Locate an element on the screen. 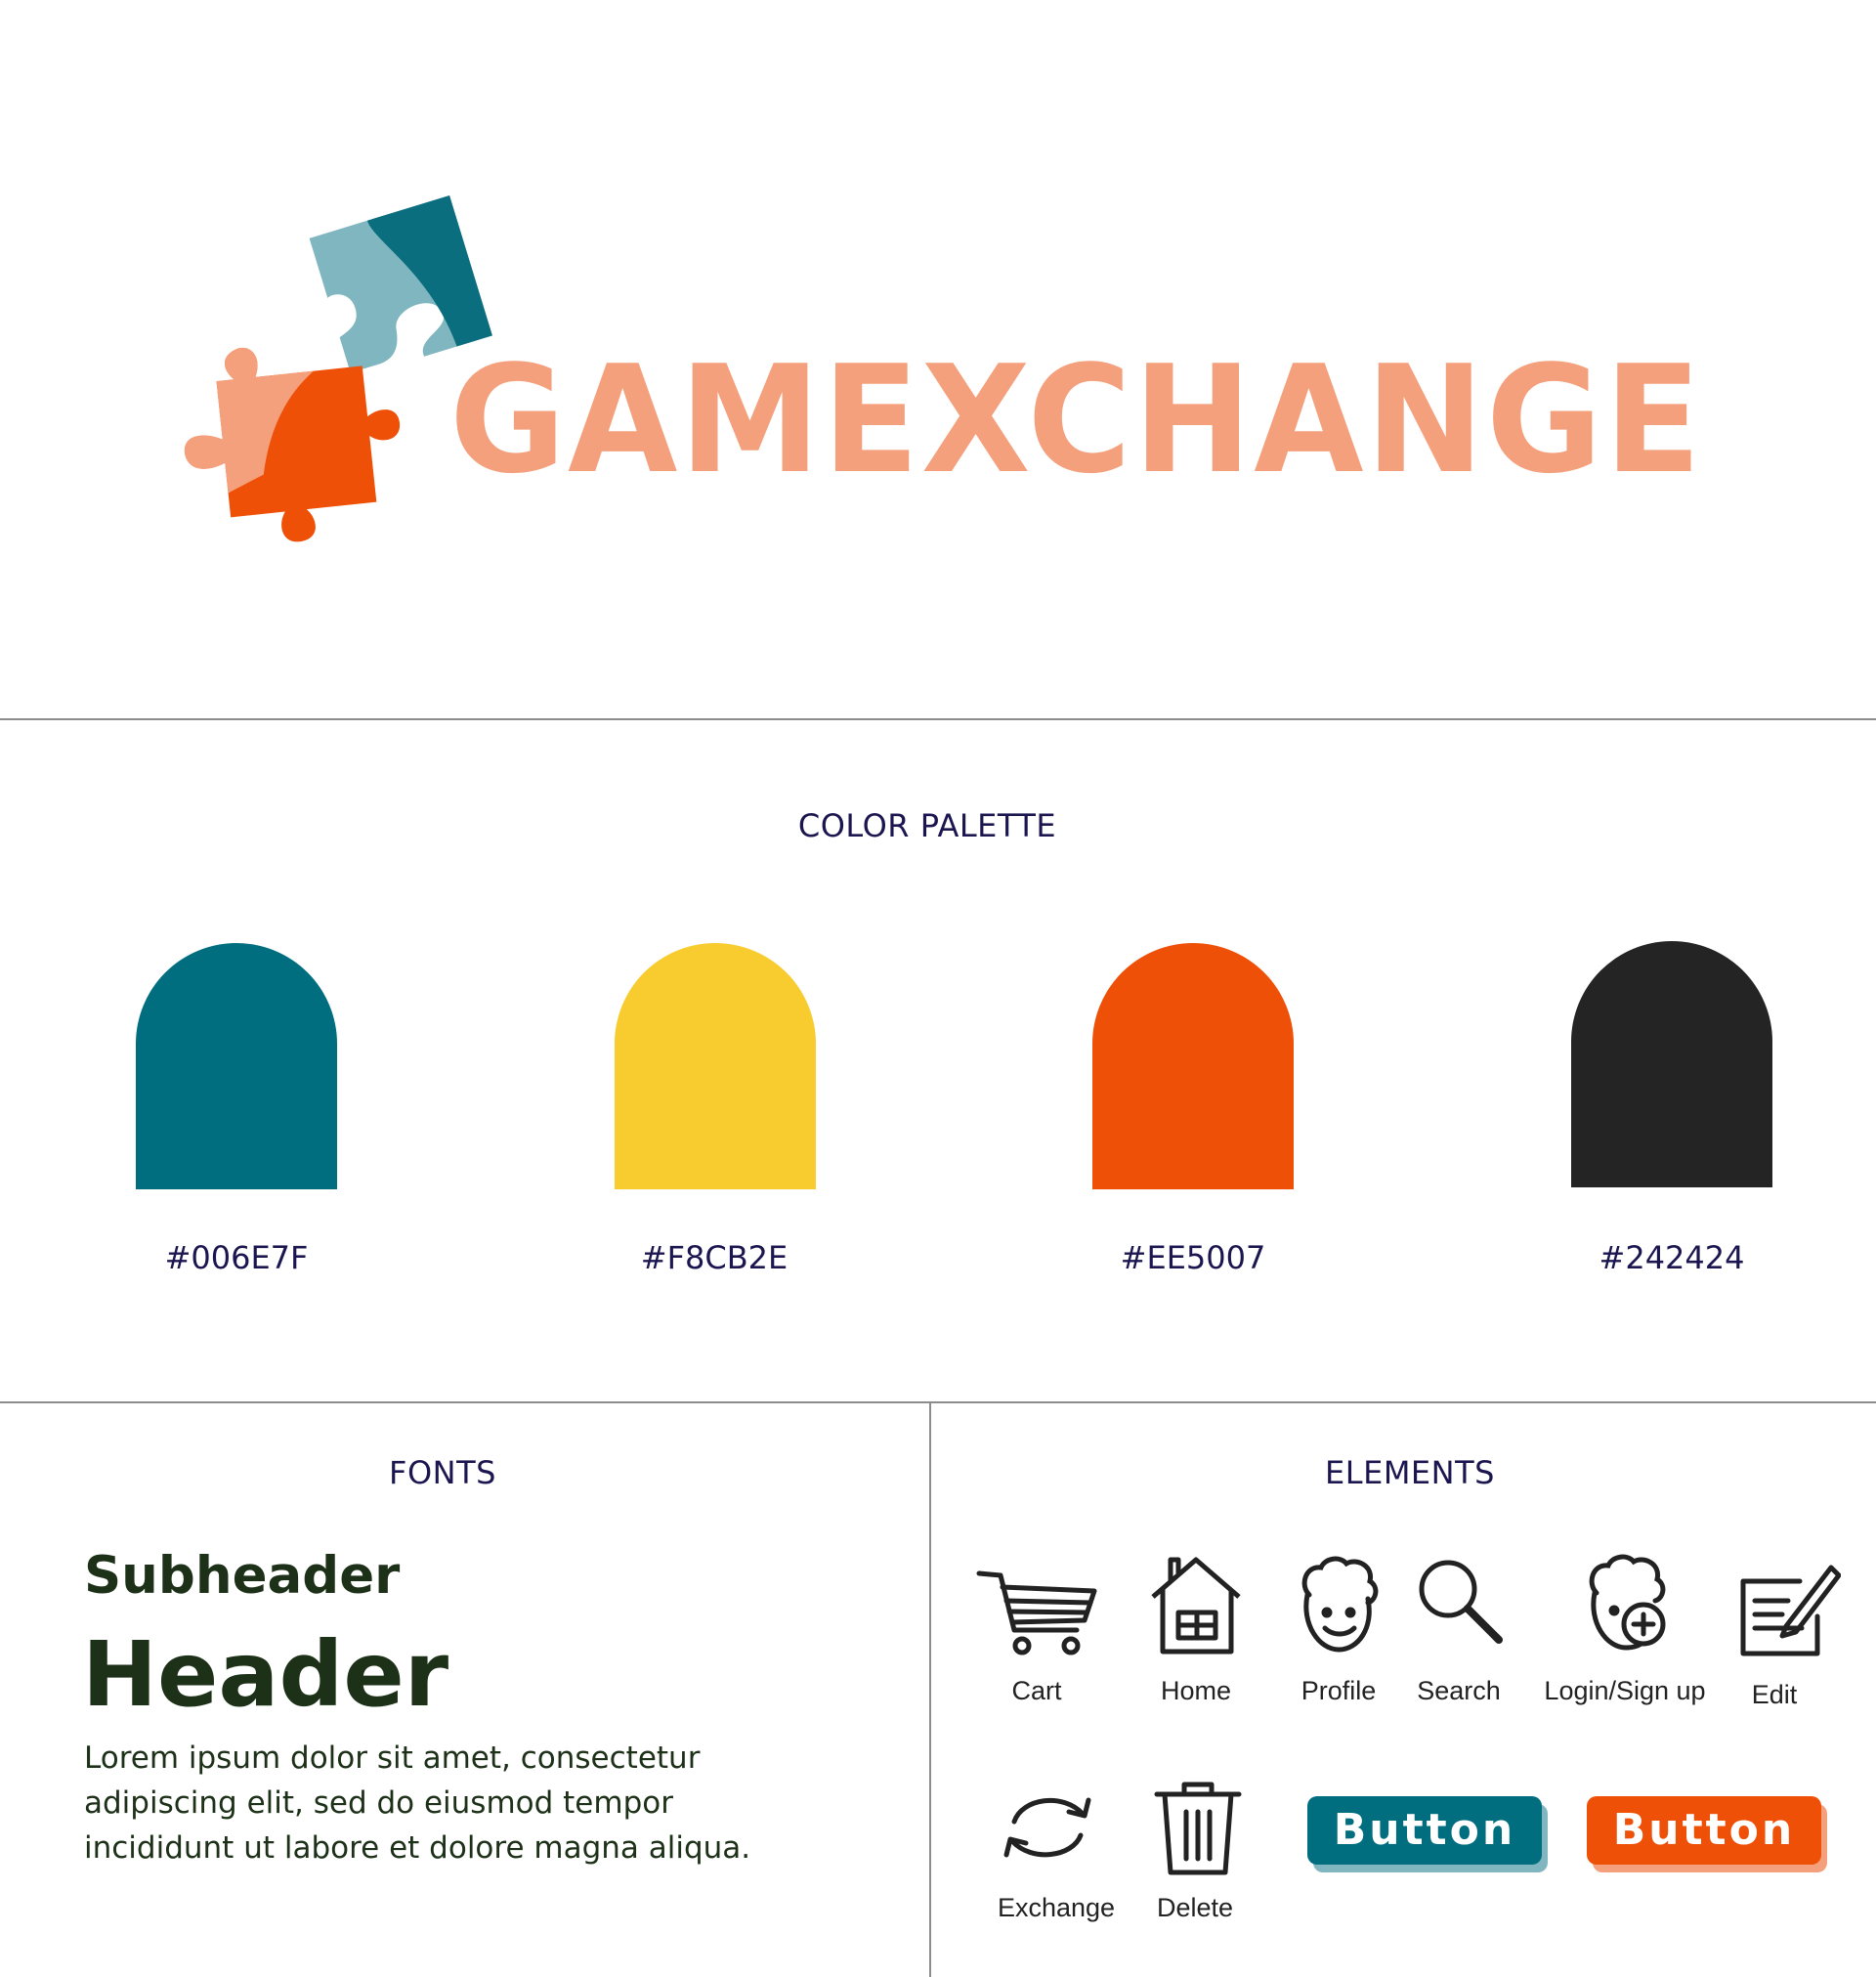  edit-icon is located at coordinates (1790, 1607).